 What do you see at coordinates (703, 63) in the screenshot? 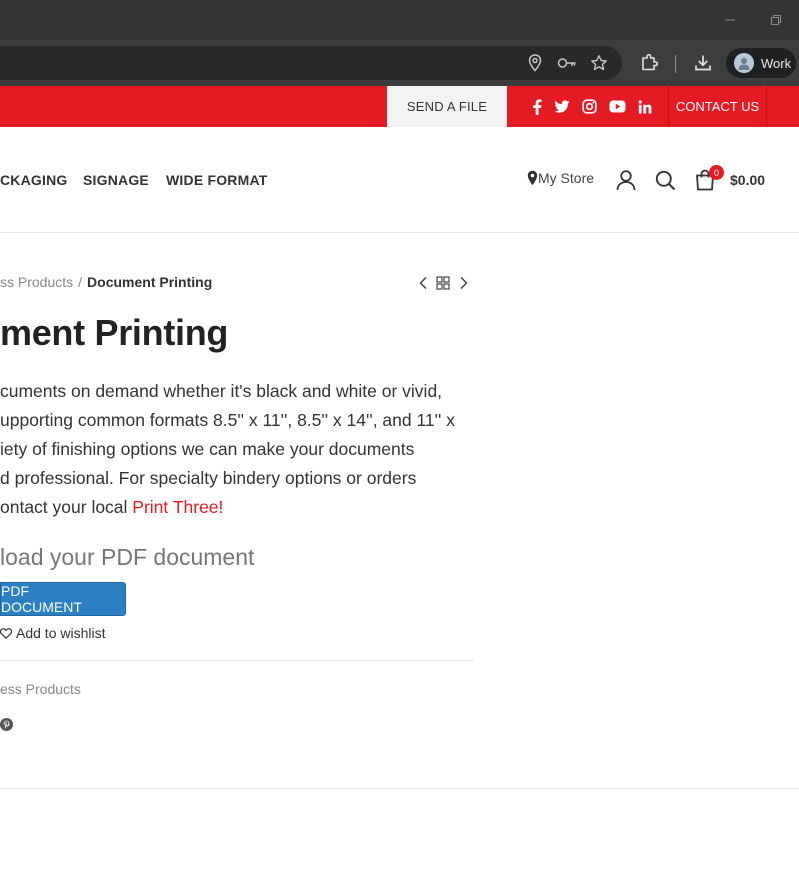
I see `download-icon` at bounding box center [703, 63].